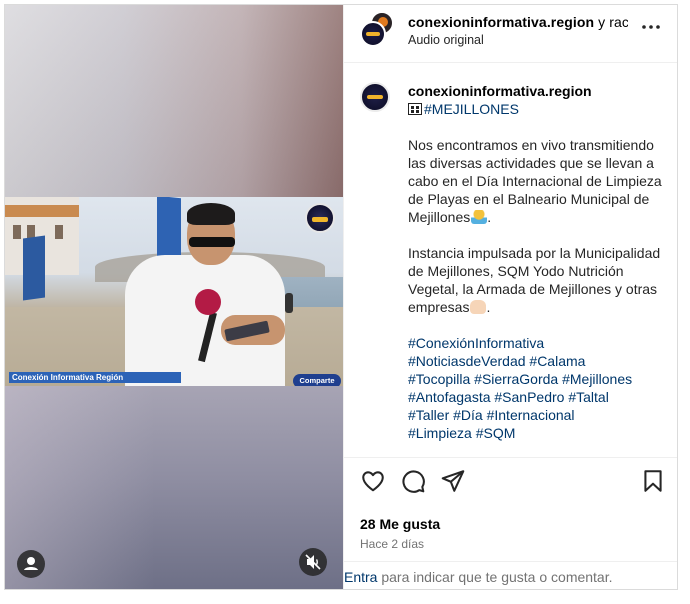 Image resolution: width=690 pixels, height=604 pixels. I want to click on like-button, so click(373, 481).